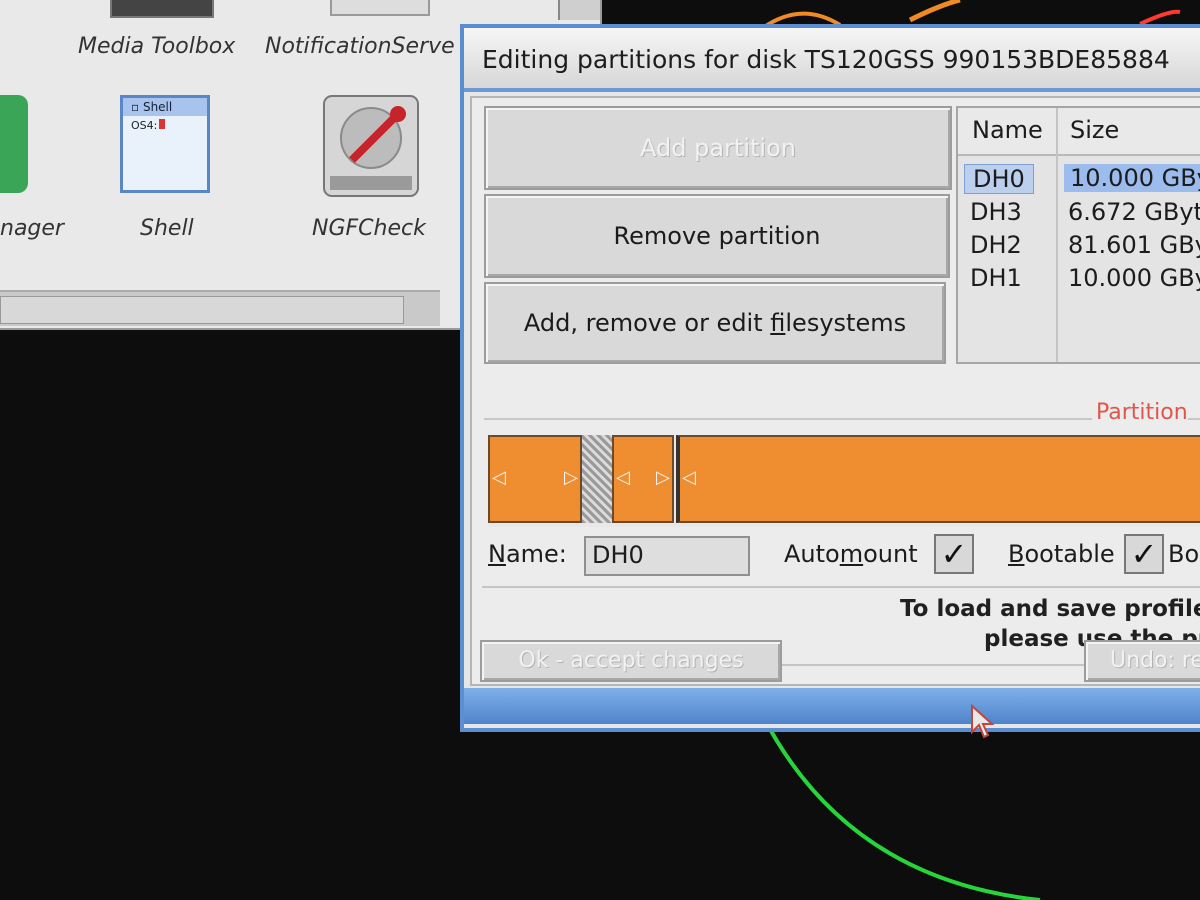 This screenshot has width=1200, height=900. What do you see at coordinates (999, 179) in the screenshot?
I see `partition-name: DH0` at bounding box center [999, 179].